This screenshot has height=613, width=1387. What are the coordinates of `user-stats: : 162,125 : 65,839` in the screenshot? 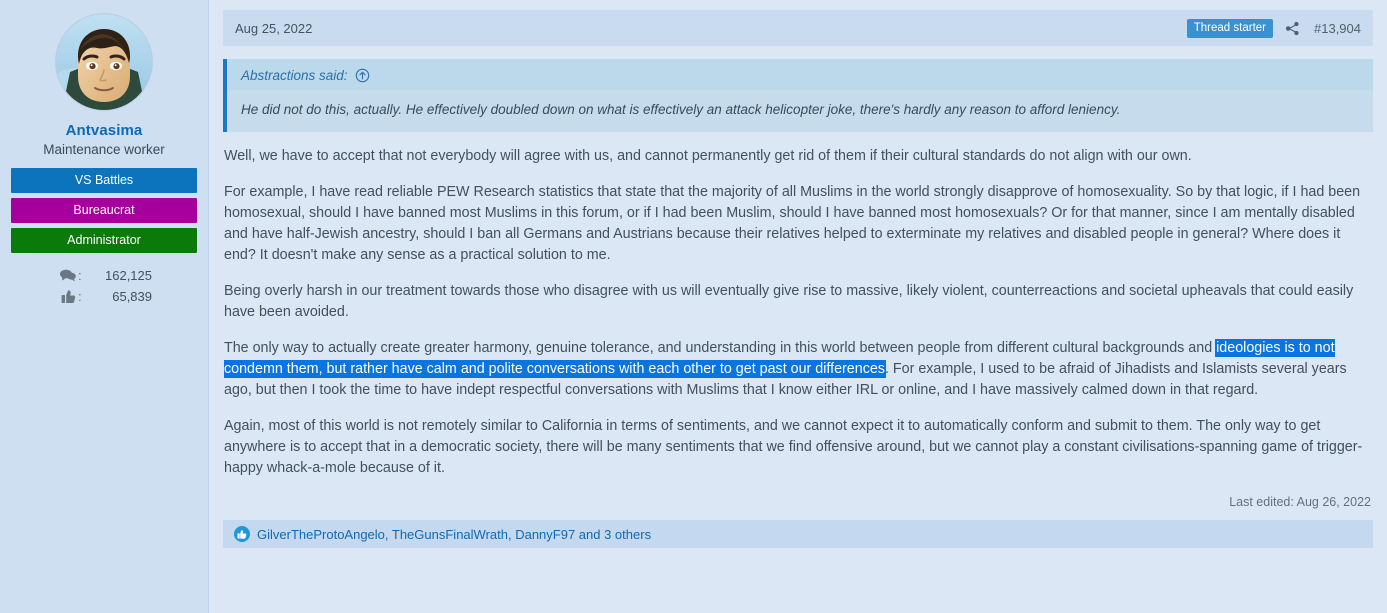 It's located at (104, 286).